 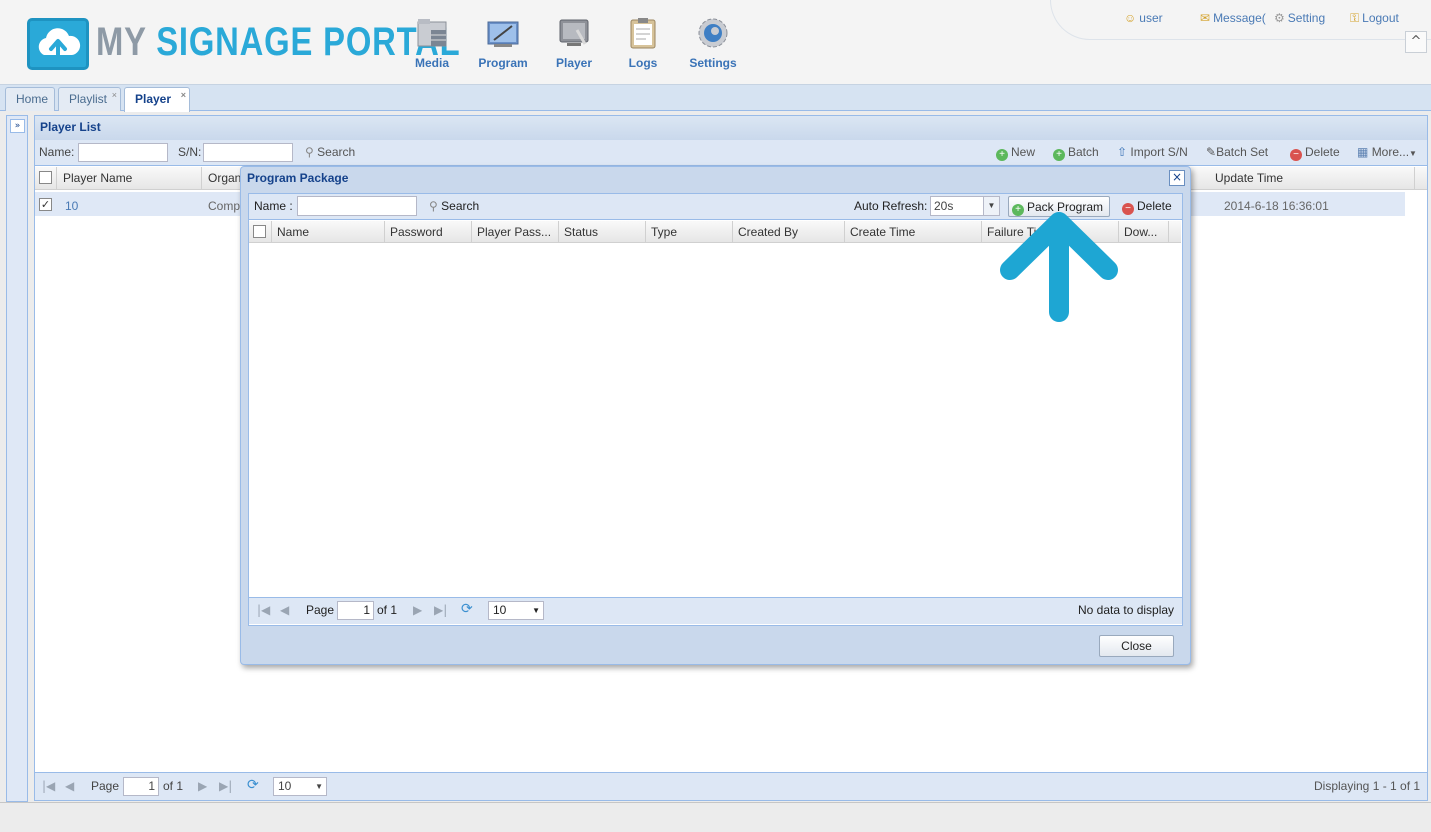 What do you see at coordinates (428, 232) in the screenshot?
I see `column-password: Password` at bounding box center [428, 232].